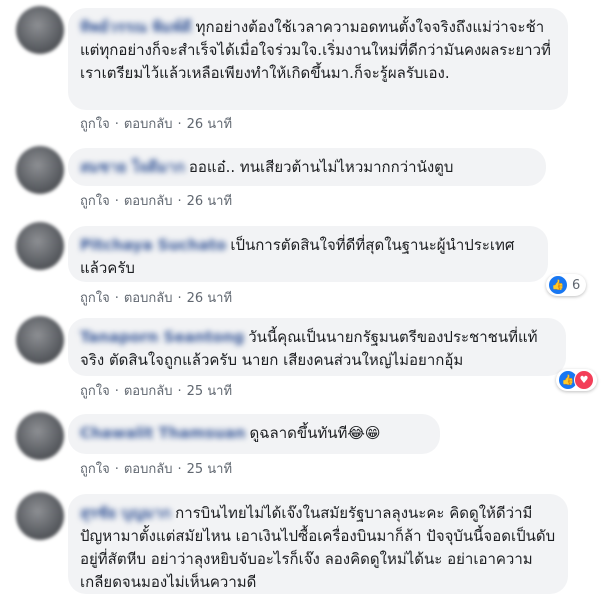  I want to click on comment-author: สมชาย ใจดีมาก, so click(132, 167).